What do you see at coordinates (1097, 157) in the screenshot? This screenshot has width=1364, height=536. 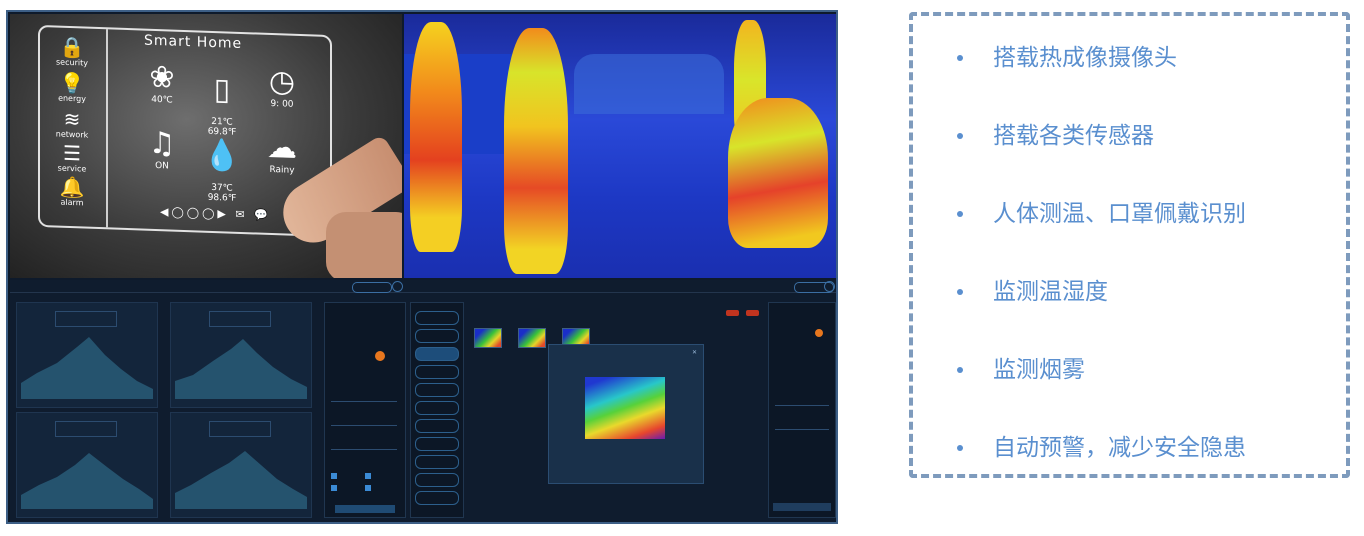 I see `feature-item: 搭载各类传感器` at bounding box center [1097, 157].